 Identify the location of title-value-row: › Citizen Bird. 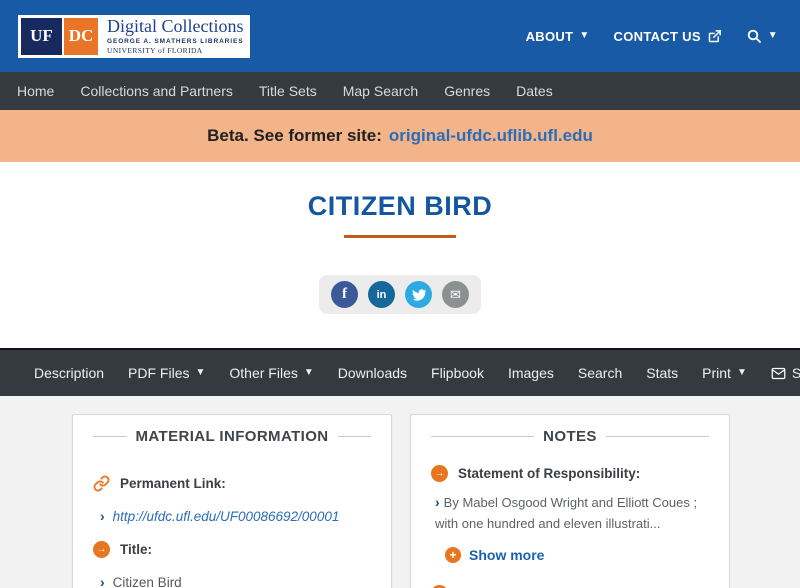
(232, 581).